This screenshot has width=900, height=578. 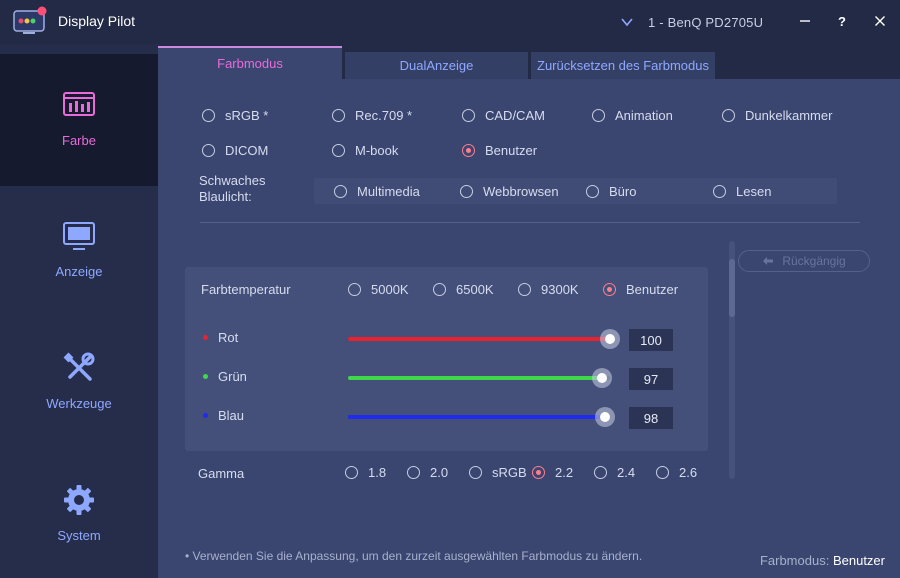 I want to click on sidebar-item-farbe: Farbe, so click(x=79, y=120).